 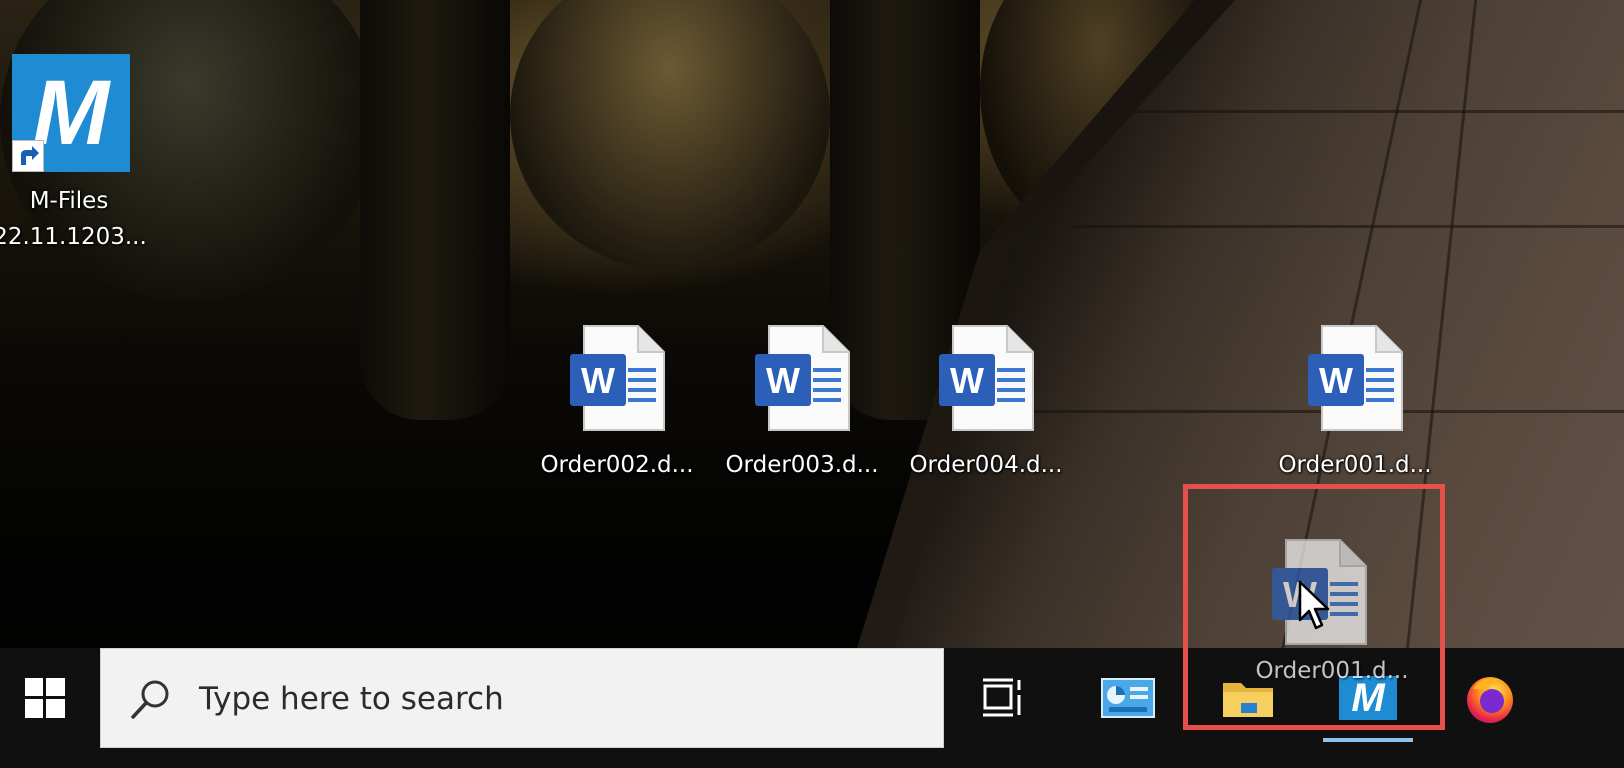 I want to click on active-app-indicator, so click(x=1368, y=740).